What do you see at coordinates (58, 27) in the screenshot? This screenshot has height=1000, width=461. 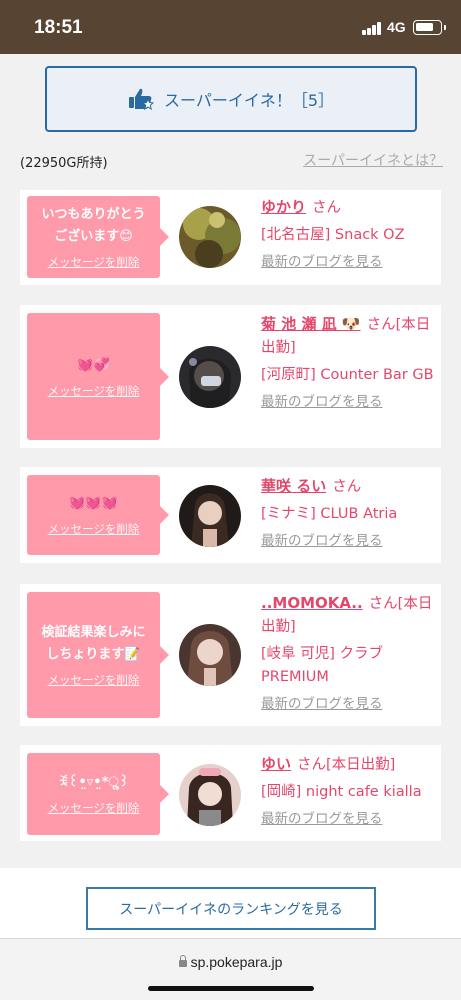 I see `status-time: 18:51` at bounding box center [58, 27].